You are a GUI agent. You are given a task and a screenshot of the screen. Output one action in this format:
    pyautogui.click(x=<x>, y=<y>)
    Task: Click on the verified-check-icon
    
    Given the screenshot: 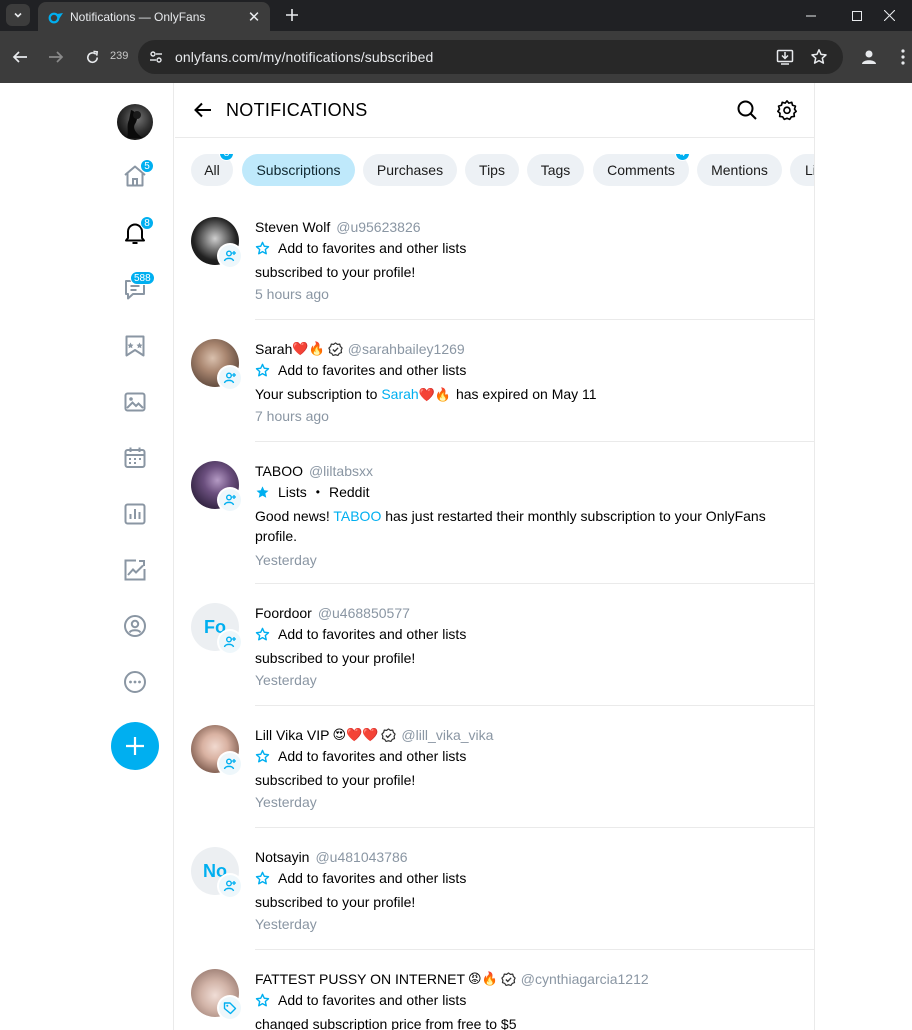 What is the action you would take?
    pyautogui.click(x=389, y=734)
    